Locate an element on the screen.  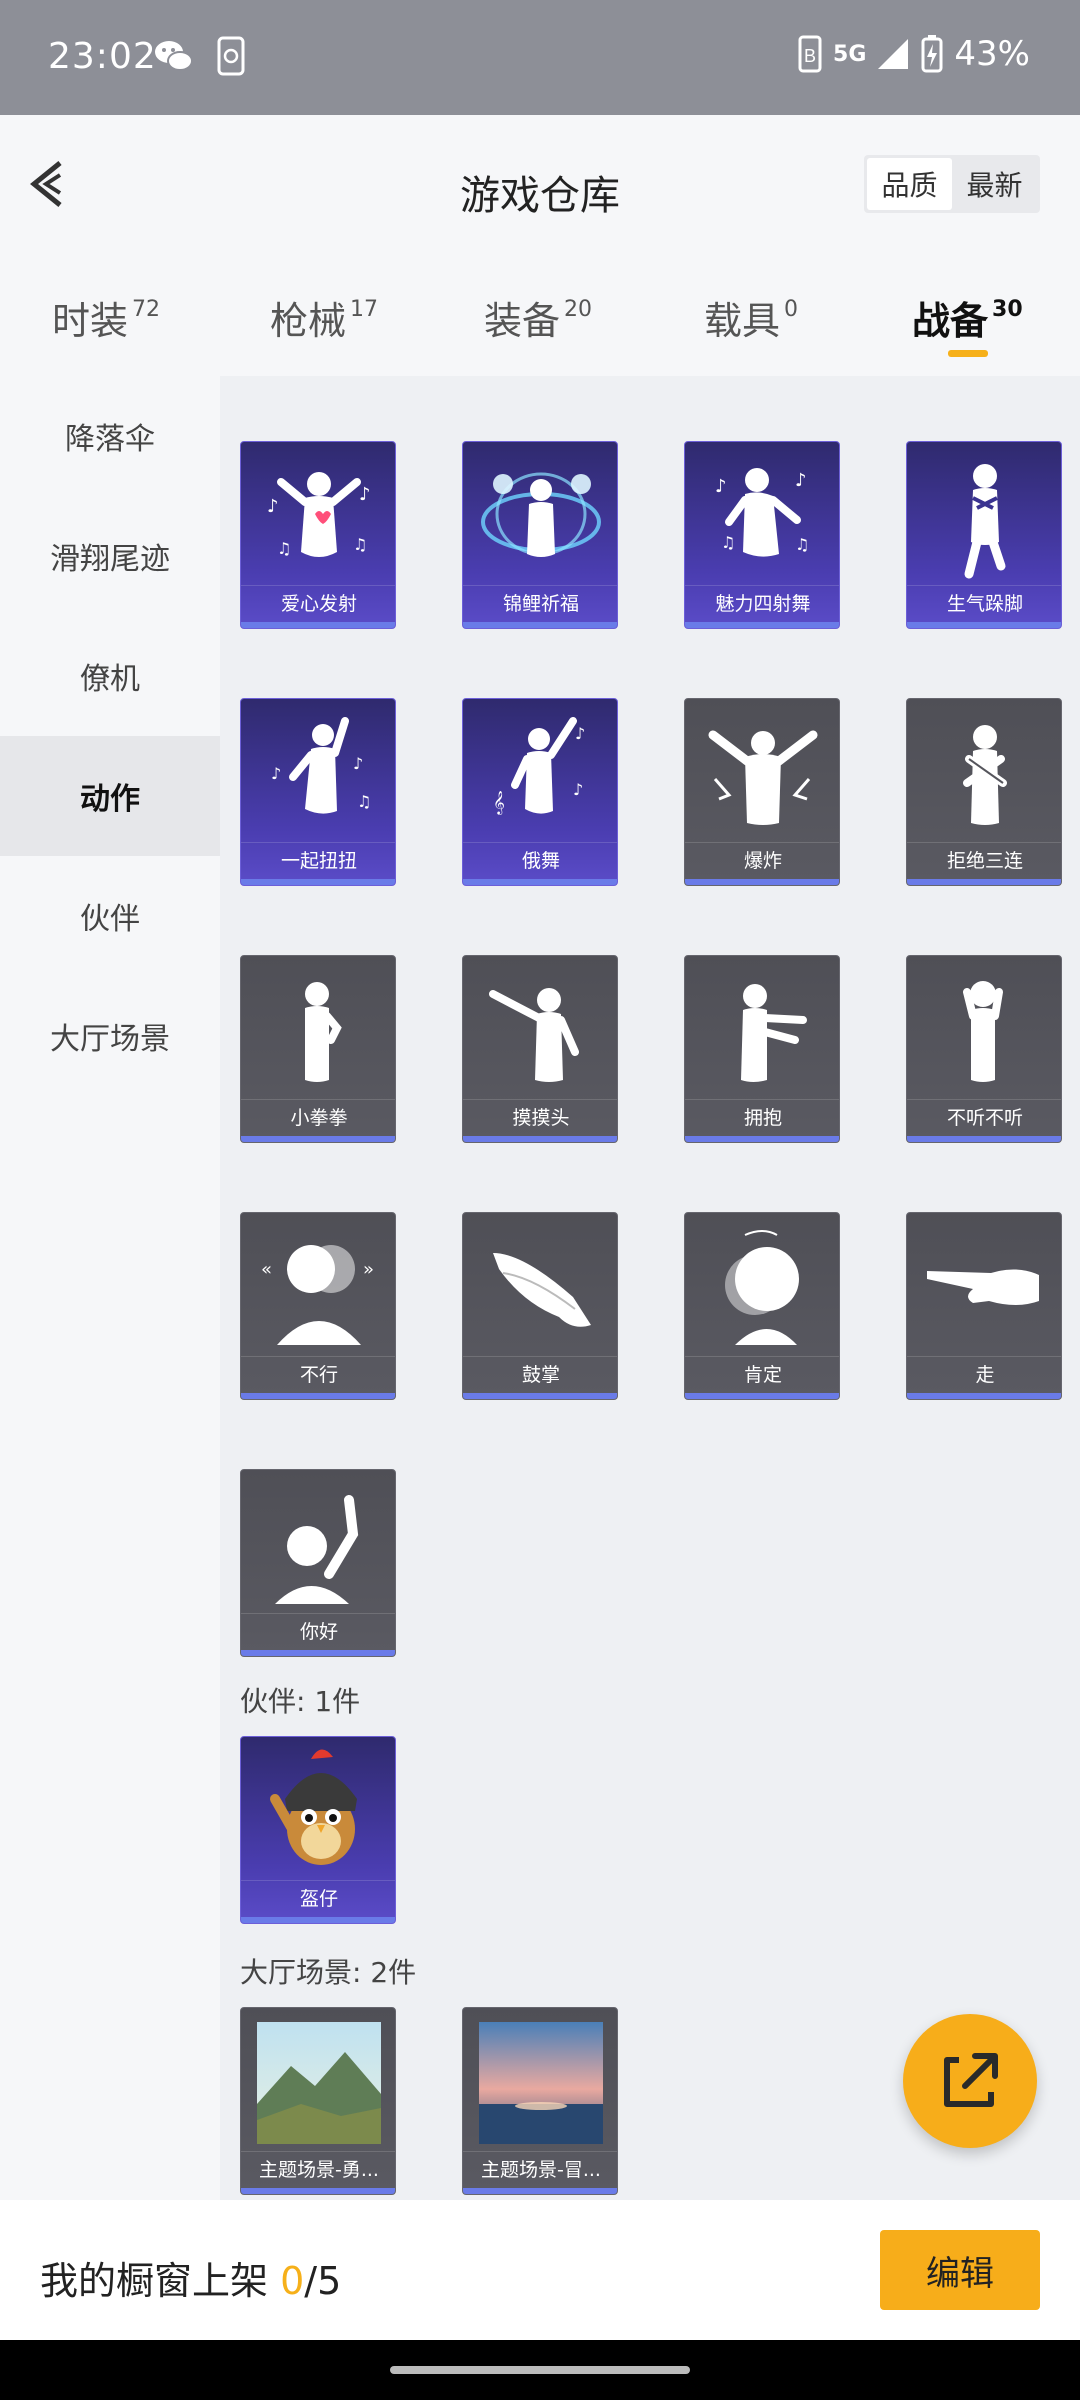
home-gesture-handle is located at coordinates (540, 2370).